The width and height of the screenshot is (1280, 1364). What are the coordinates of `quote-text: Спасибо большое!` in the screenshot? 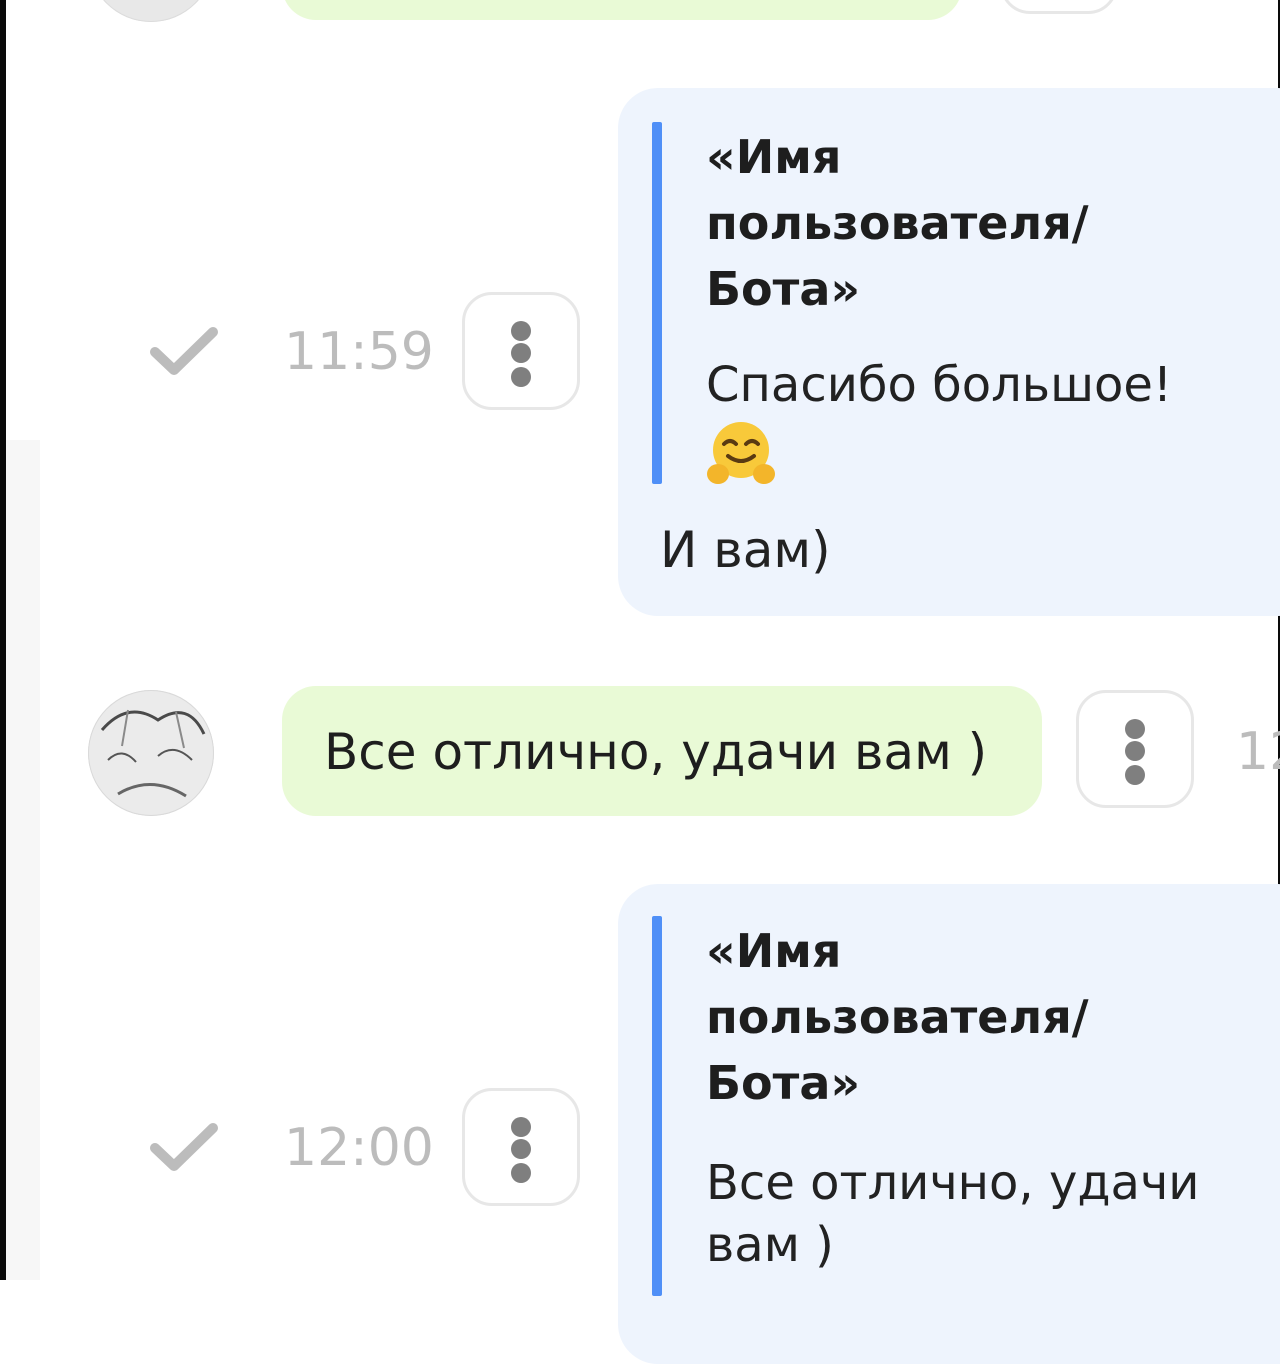 It's located at (939, 385).